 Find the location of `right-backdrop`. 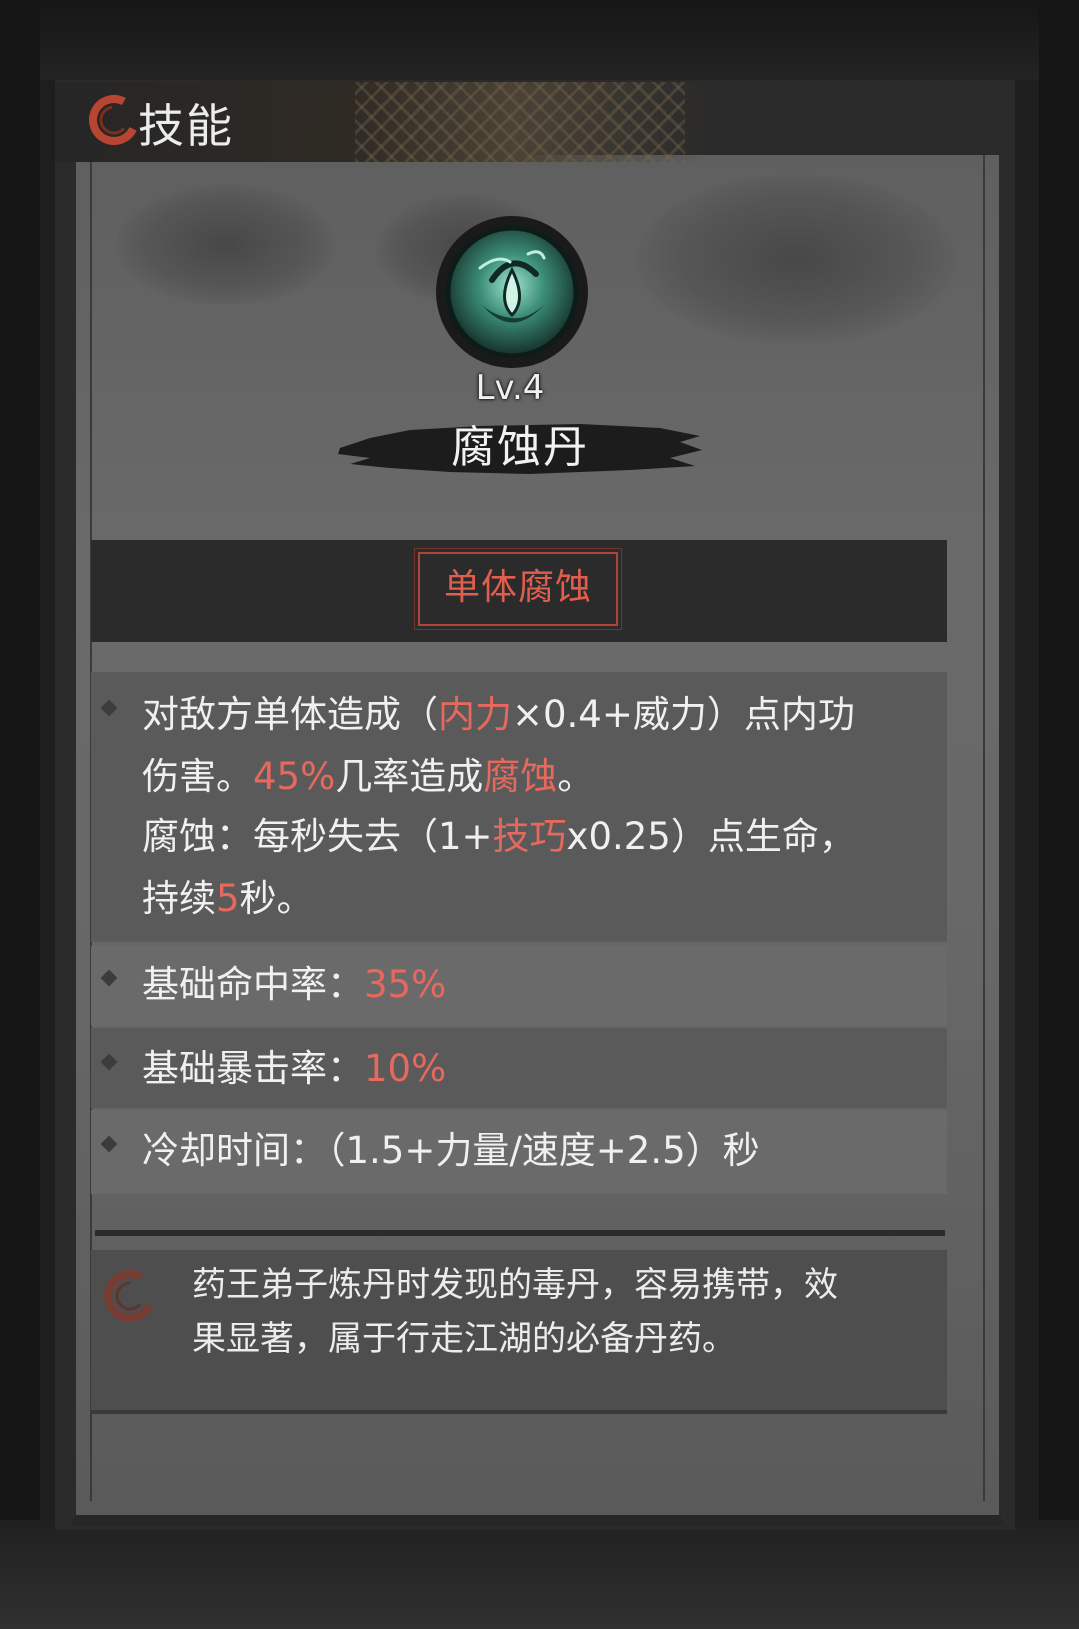

right-backdrop is located at coordinates (1059, 814).